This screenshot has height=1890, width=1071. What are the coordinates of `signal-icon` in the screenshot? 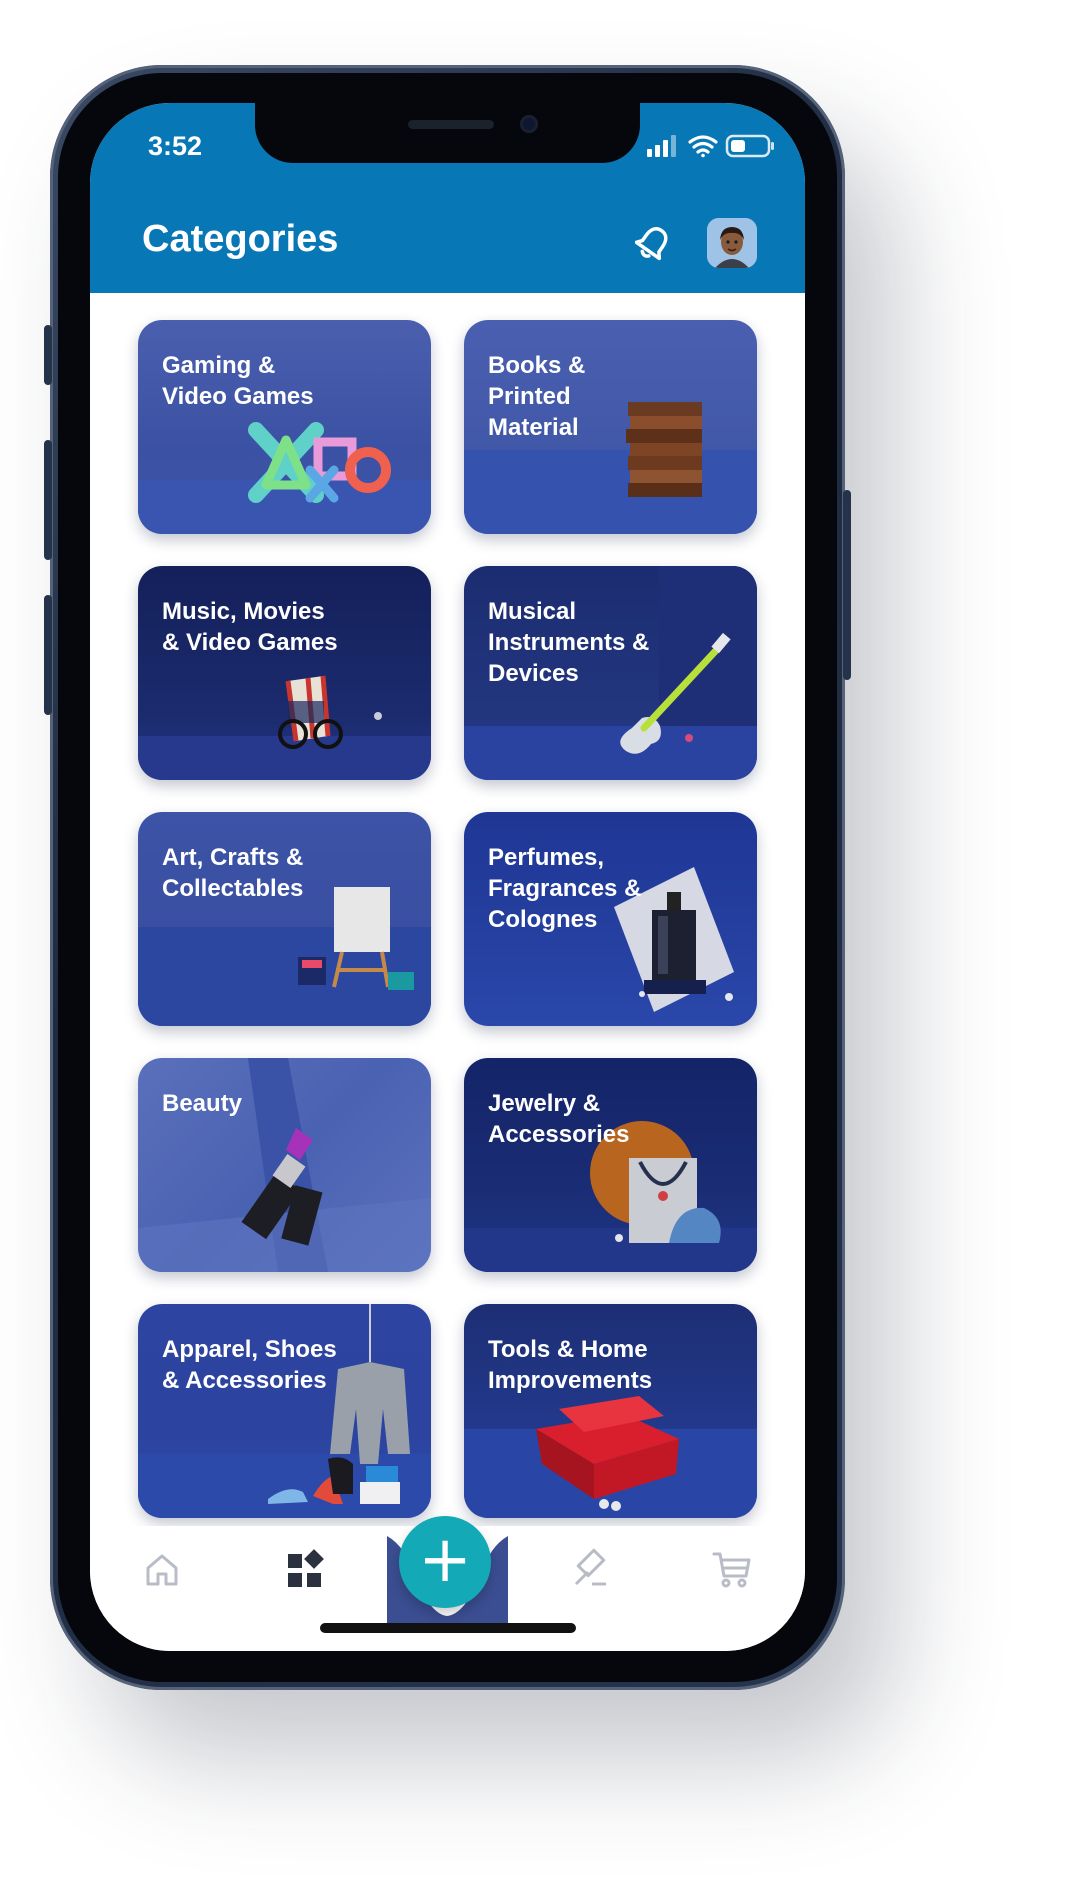 It's located at (661, 146).